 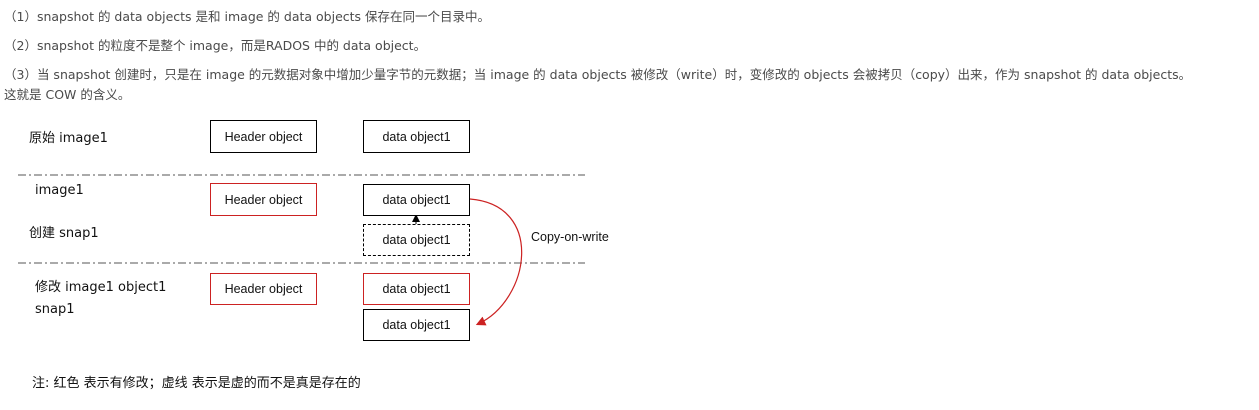 What do you see at coordinates (68, 138) in the screenshot?
I see `row1-label: 原始 image1` at bounding box center [68, 138].